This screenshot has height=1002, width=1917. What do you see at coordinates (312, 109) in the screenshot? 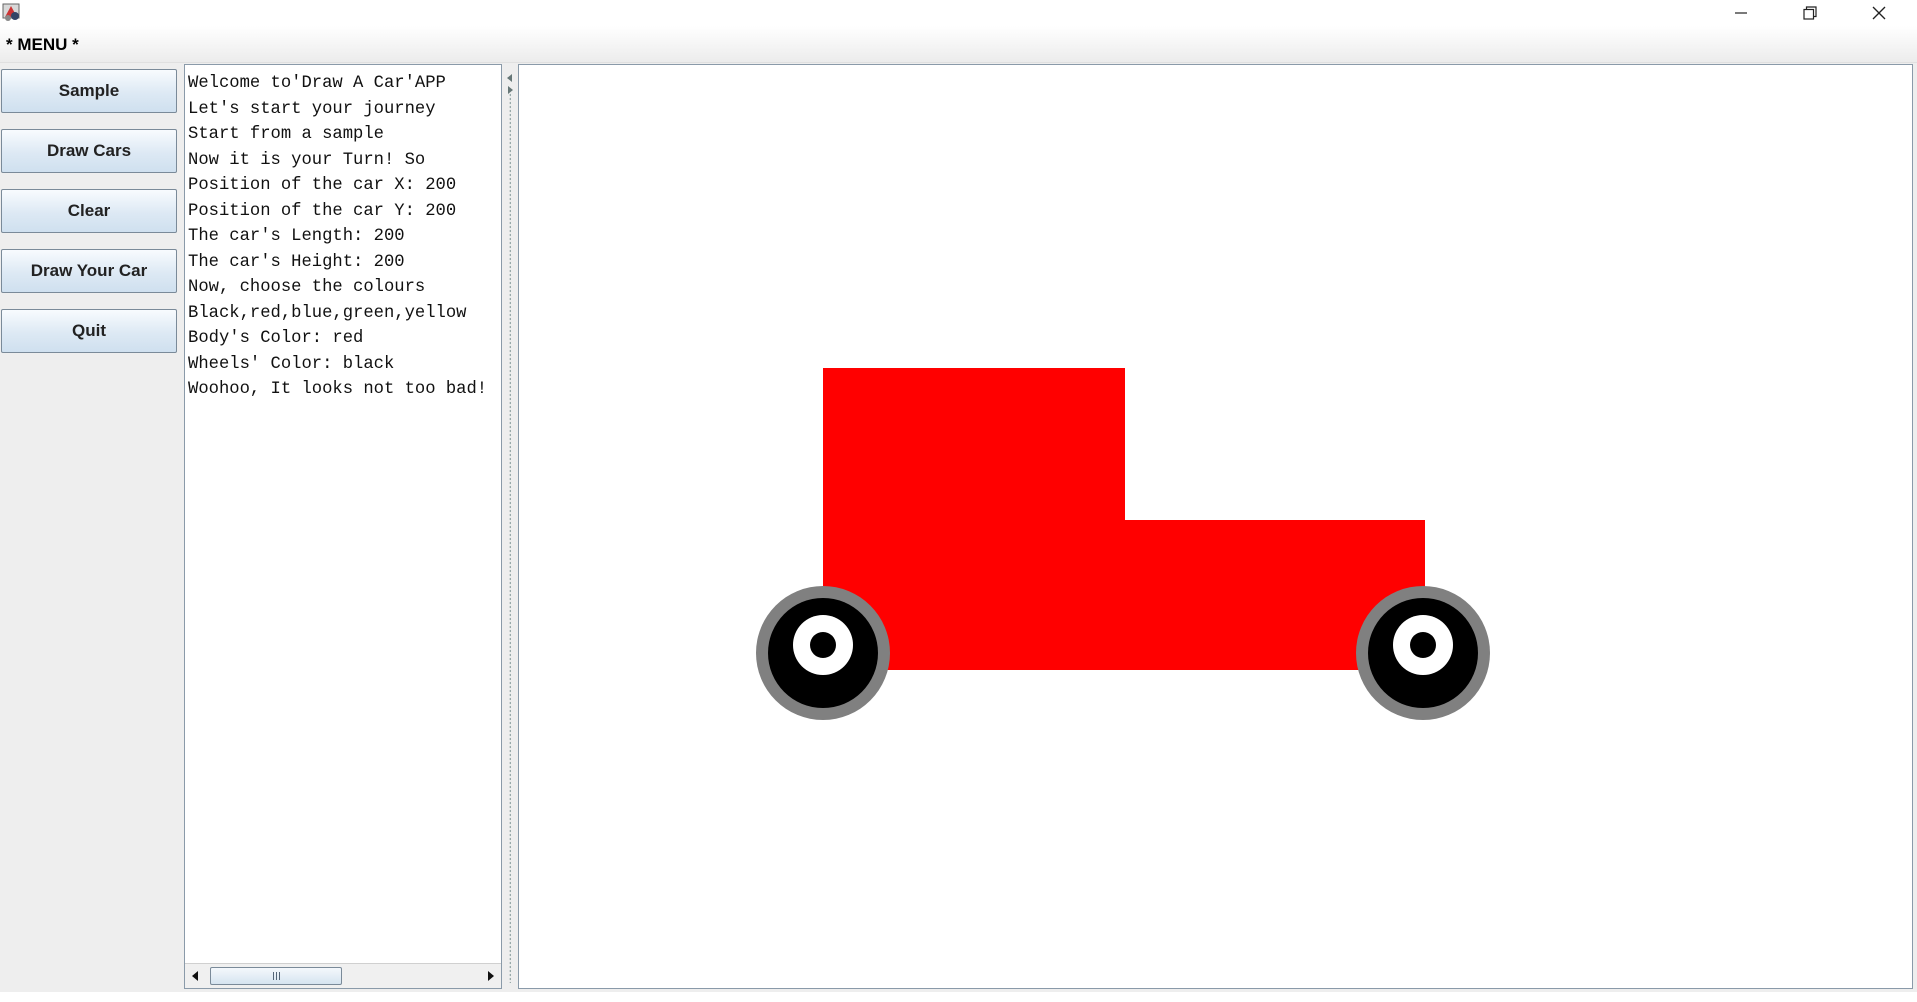
I see `console-line: Let's start your journey` at bounding box center [312, 109].